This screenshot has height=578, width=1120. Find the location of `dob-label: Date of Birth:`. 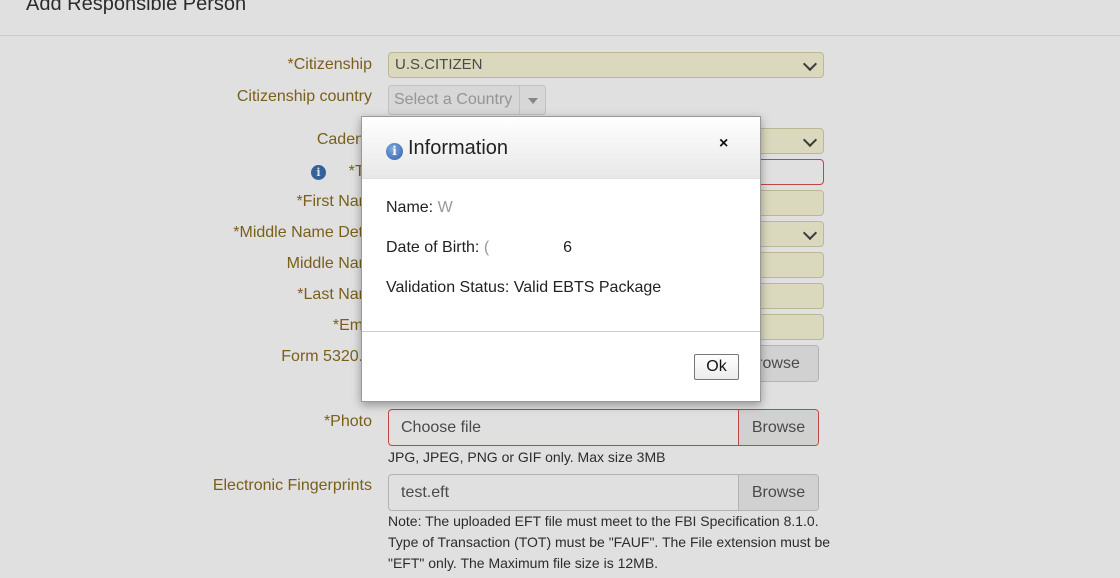

dob-label: Date of Birth: is located at coordinates (433, 247).